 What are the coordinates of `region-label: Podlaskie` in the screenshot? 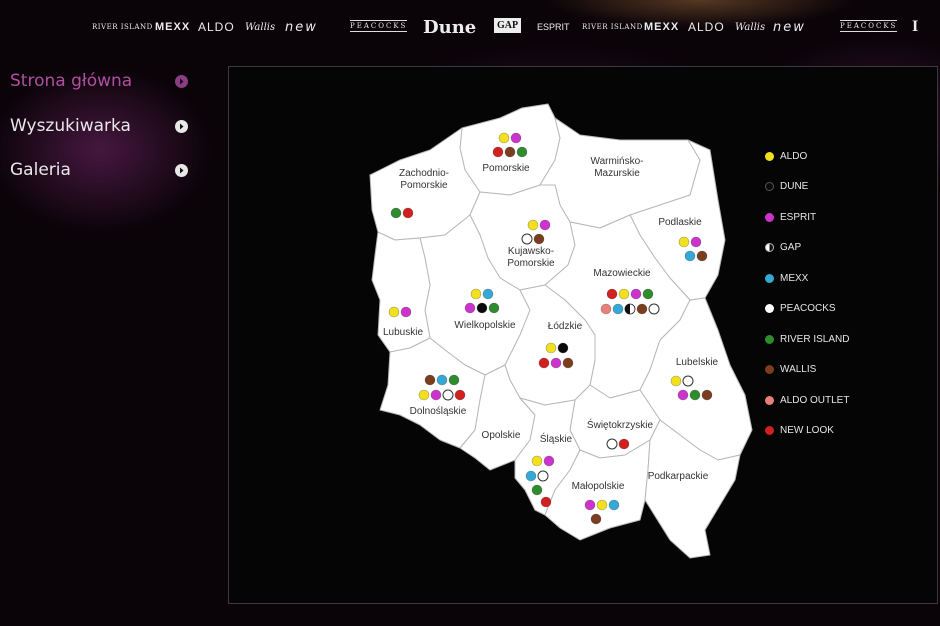 It's located at (680, 222).